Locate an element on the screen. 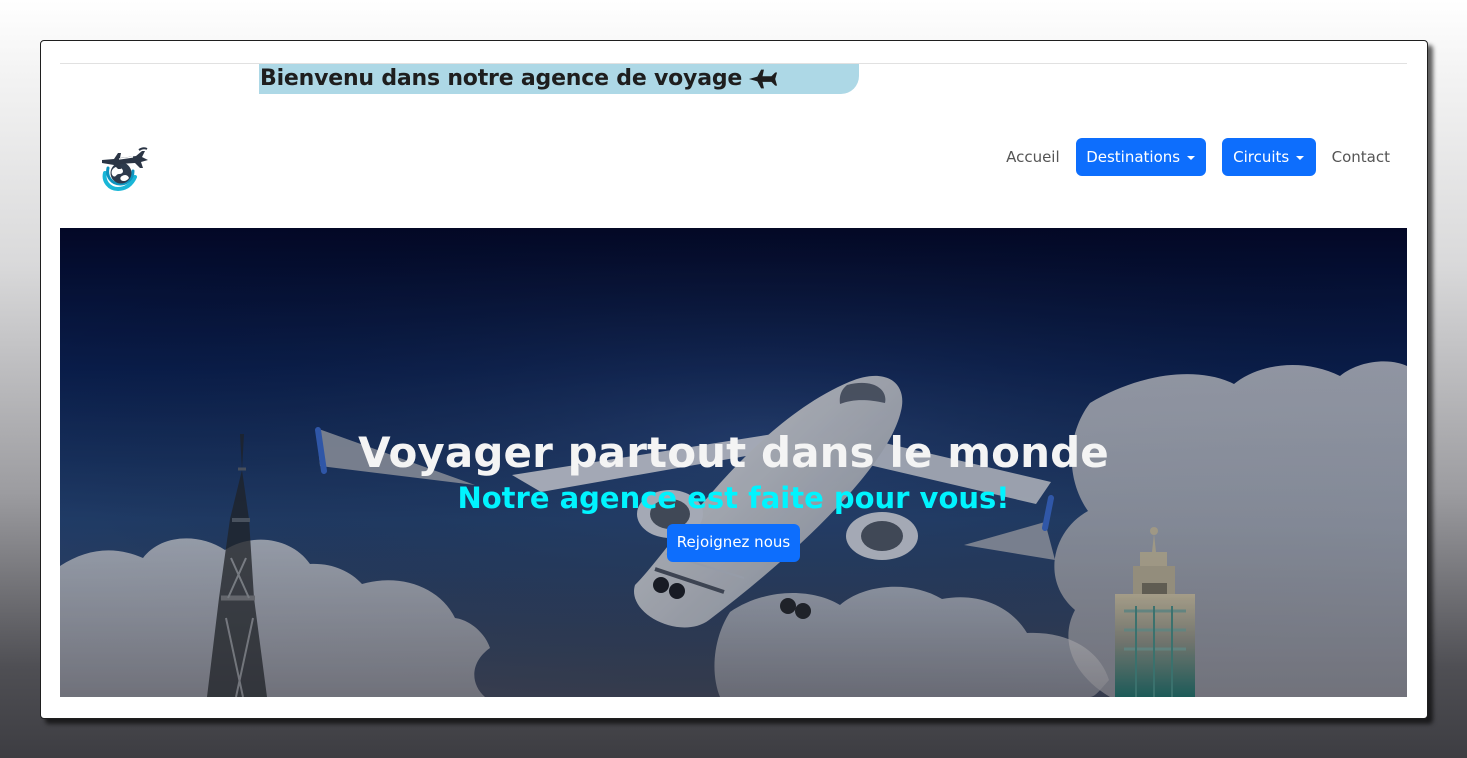 This screenshot has width=1467, height=758. travel-logo is located at coordinates (123, 165).